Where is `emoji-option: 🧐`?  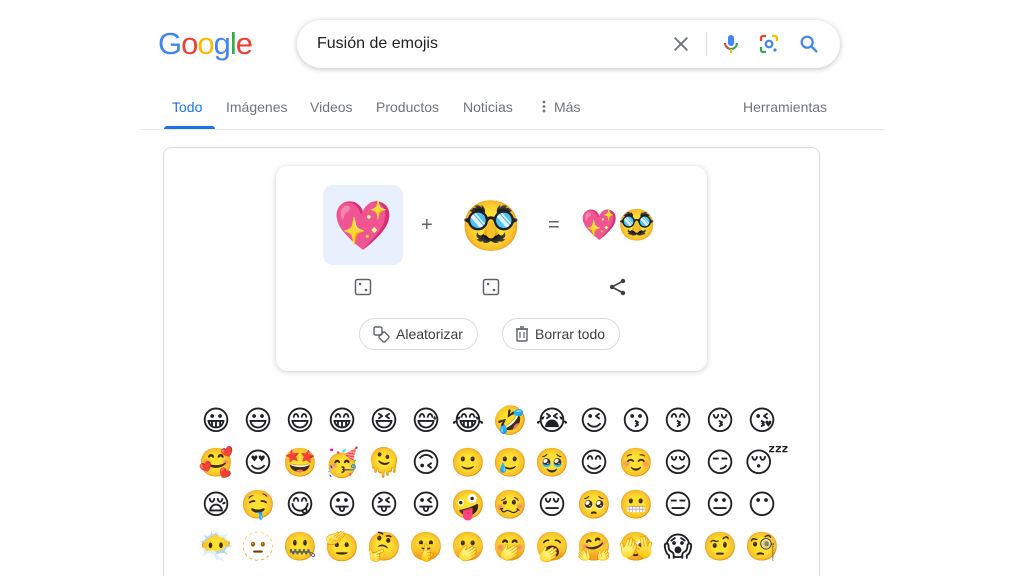 emoji-option: 🧐 is located at coordinates (762, 547).